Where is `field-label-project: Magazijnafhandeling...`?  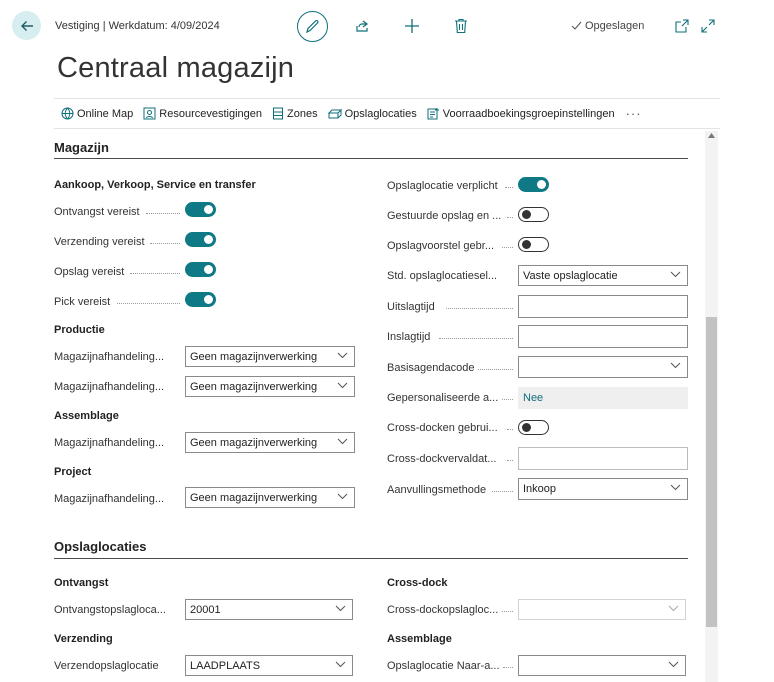
field-label-project: Magazijnafhandeling... is located at coordinates (109, 499).